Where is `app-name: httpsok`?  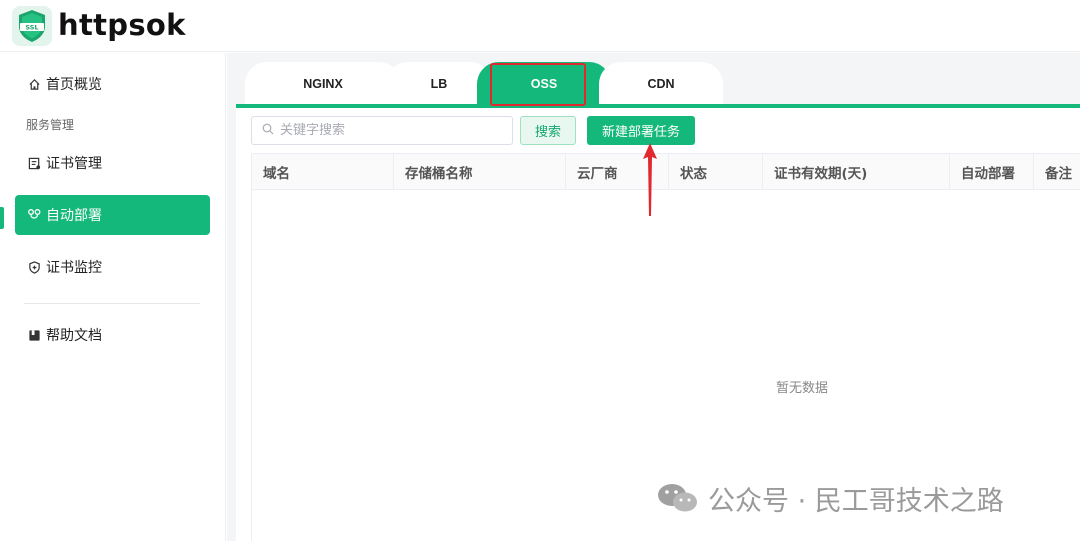 app-name: httpsok is located at coordinates (122, 25).